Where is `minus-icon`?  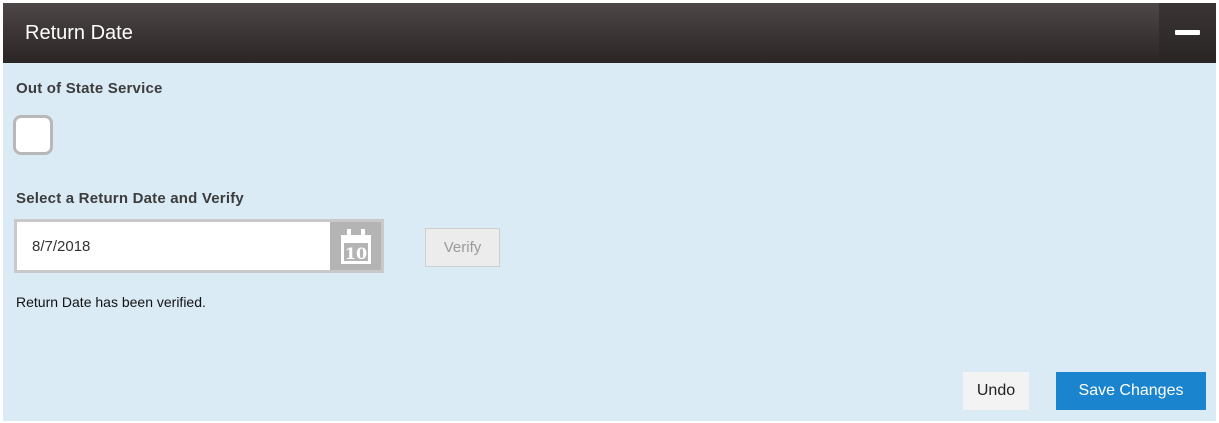
minus-icon is located at coordinates (1187, 32).